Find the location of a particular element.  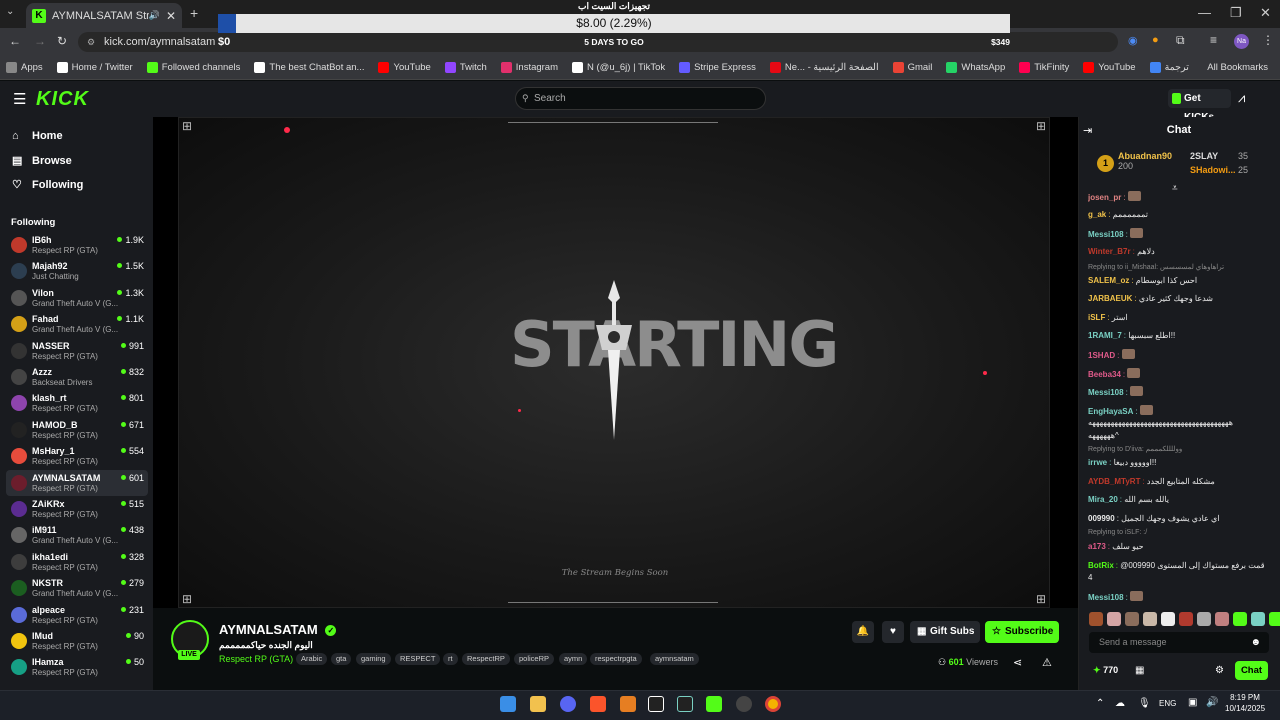

terminal-icon is located at coordinates (685, 704).